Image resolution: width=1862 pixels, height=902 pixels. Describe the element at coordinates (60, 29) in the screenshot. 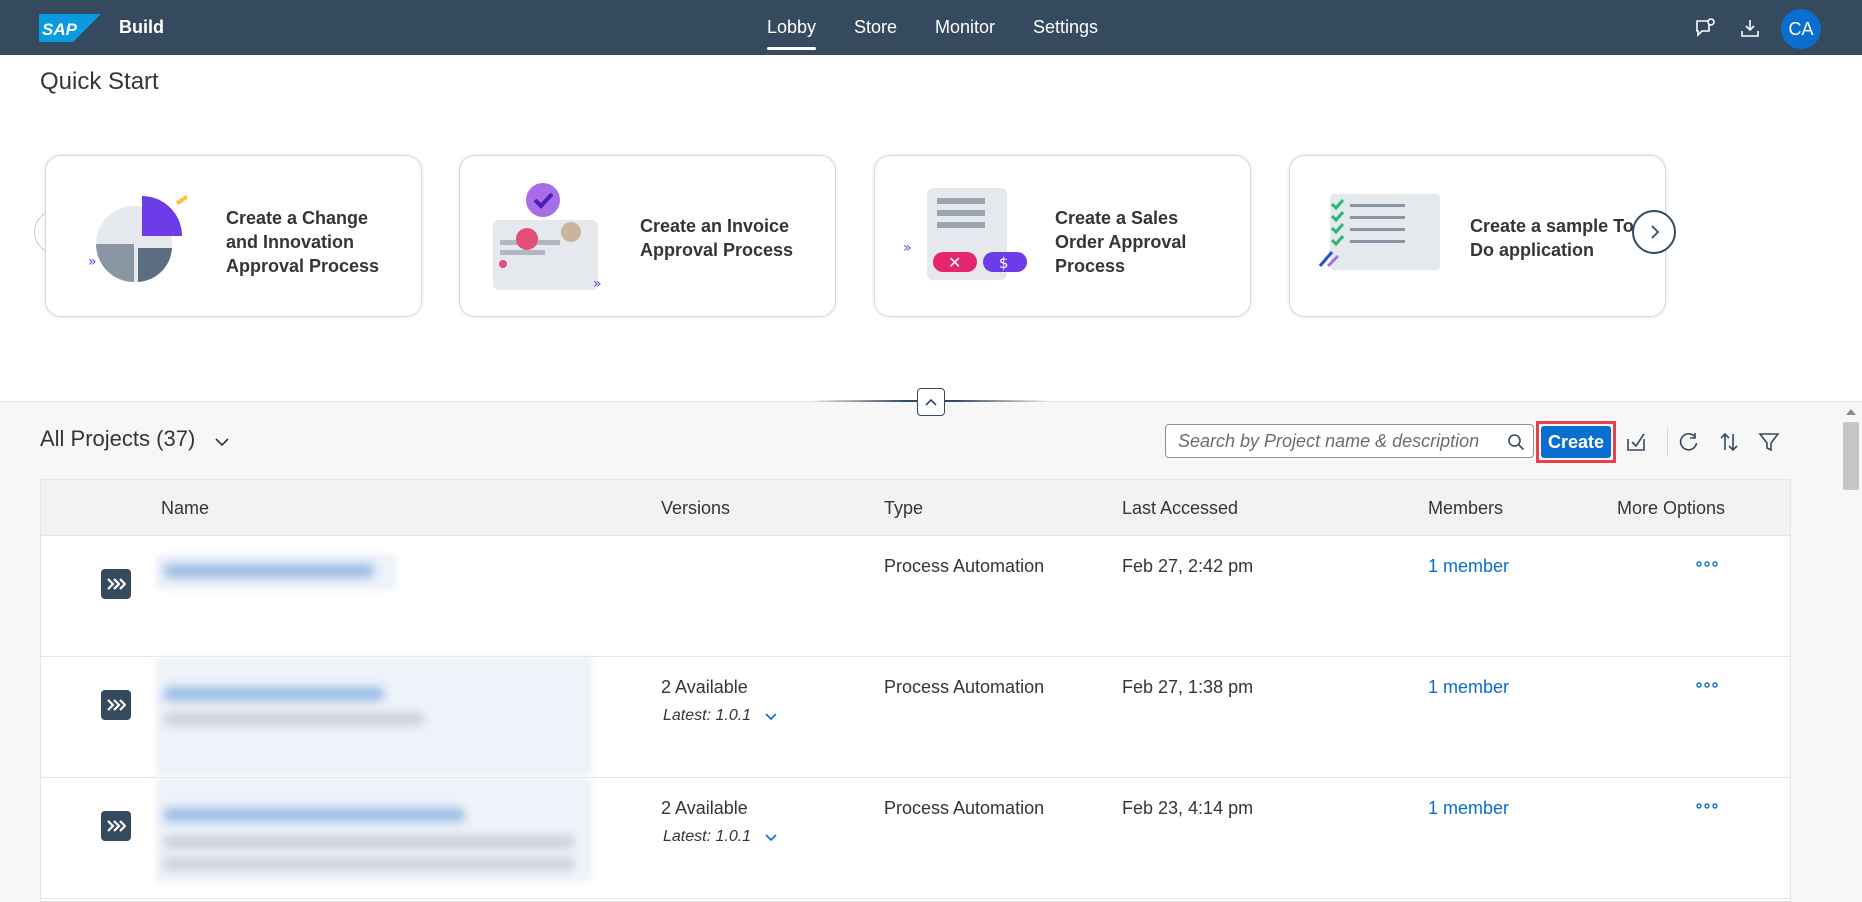

I see `svg-text: SAP` at that location.